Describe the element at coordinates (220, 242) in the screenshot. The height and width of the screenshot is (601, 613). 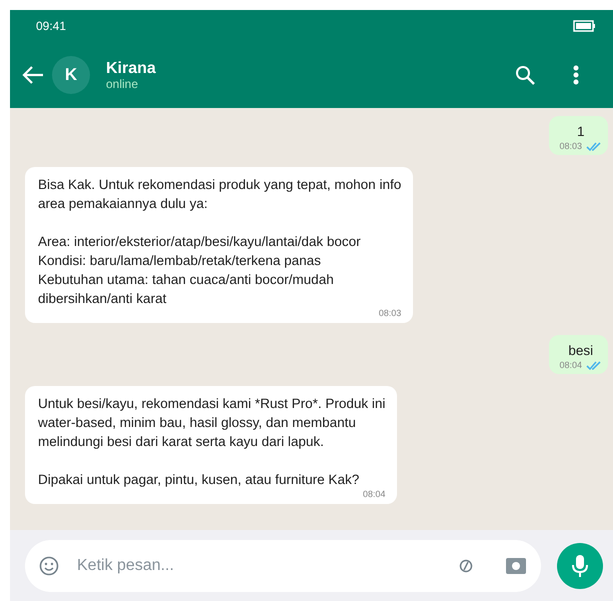
I see `message-text: Bisa Kak. Untuk rekomendasi produk yang tepat, mohon info area pemakaiannya dulu ya: Area: interior/eksterior/atap/besi/kayu/lantai/dak bocor Kondisi: baru/lama/lembab/retak/terkena panas Kebutuhan utama: tahan cuaca/anti bocor/mudah dibersihkan/anti karat` at that location.